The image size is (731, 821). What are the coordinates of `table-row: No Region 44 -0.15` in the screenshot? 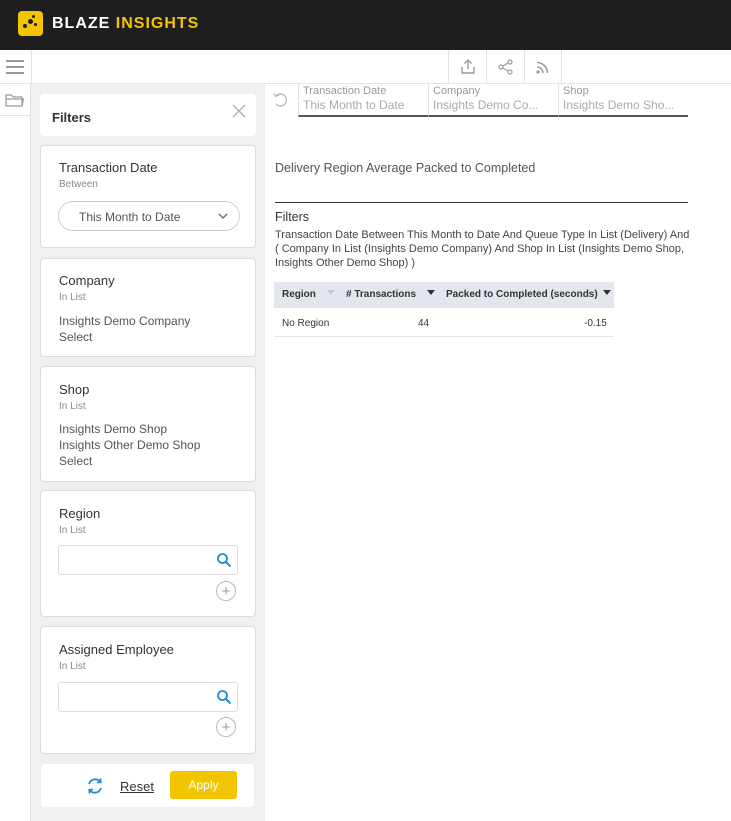 It's located at (444, 322).